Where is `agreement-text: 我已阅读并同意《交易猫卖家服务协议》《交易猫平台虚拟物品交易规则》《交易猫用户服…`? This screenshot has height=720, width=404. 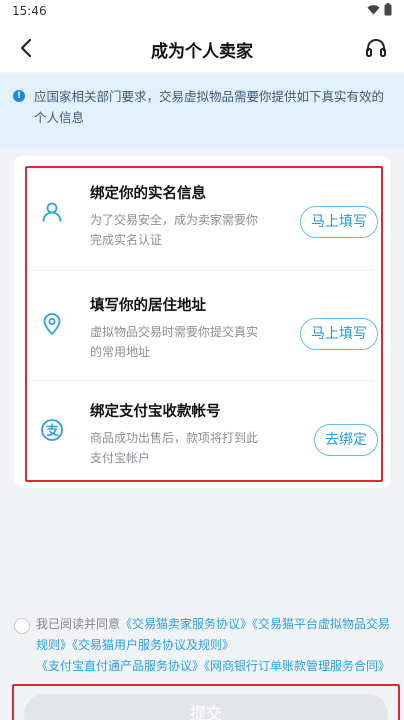 agreement-text: 我已阅读并同意《交易猫卖家服务协议》《交易猫平台虚拟物品交易规则》《交易猫用户服… is located at coordinates (215, 645).